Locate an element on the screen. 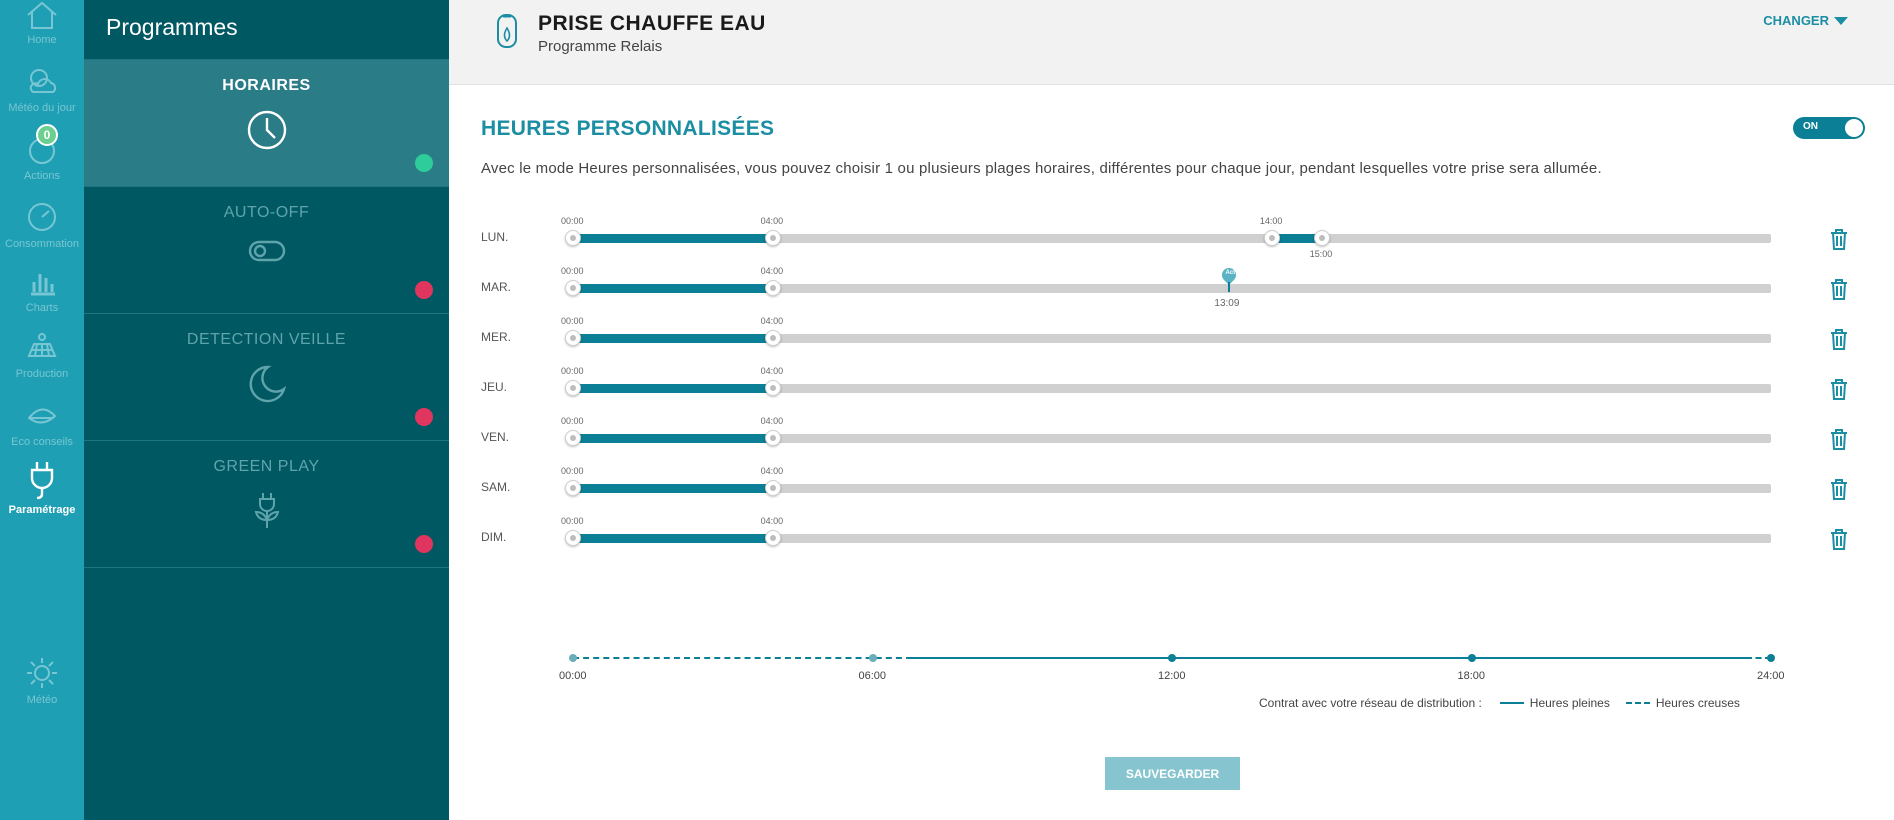 The width and height of the screenshot is (1894, 820). programme-label: GREEN PLAY is located at coordinates (266, 466).